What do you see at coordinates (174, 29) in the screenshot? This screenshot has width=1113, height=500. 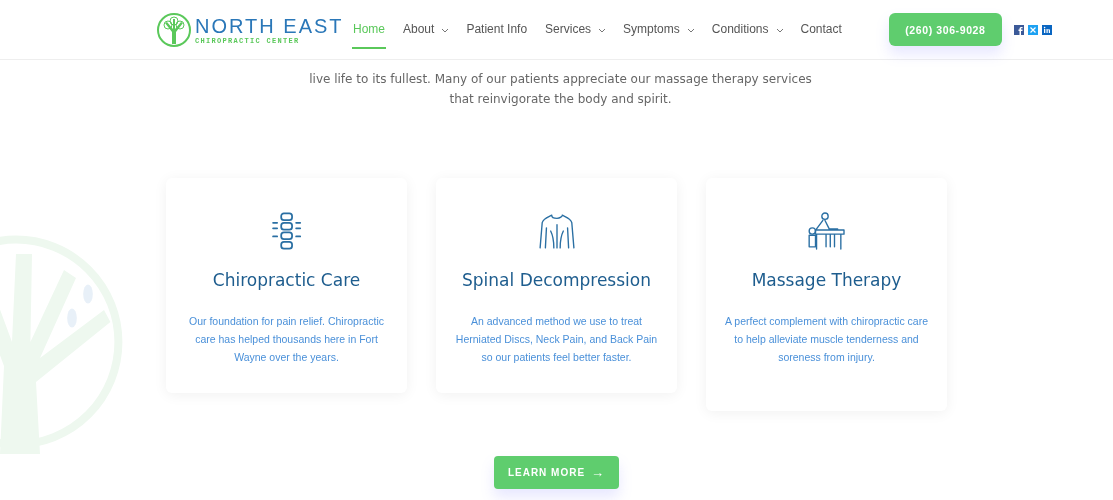 I see `tree-logo-icon` at bounding box center [174, 29].